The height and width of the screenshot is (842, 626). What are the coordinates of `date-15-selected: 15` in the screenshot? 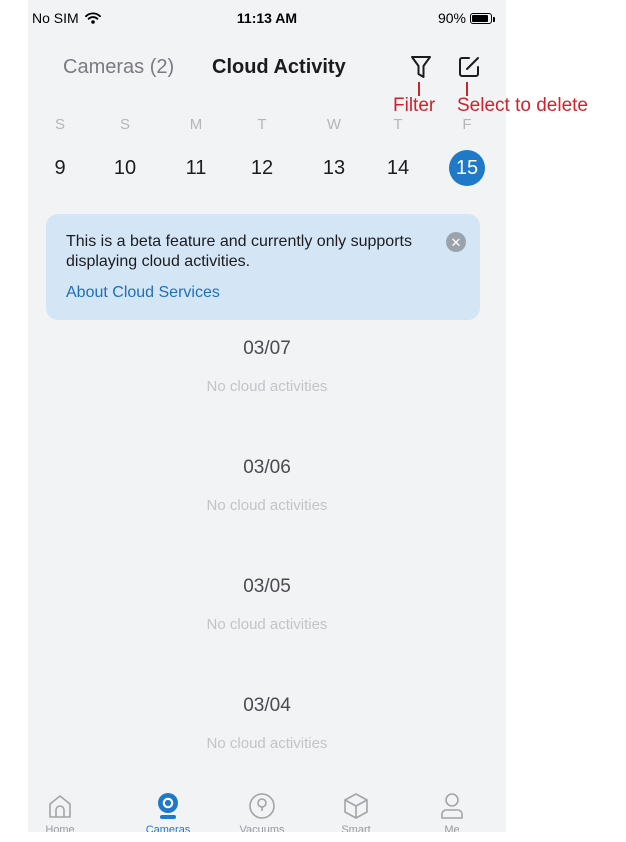 It's located at (467, 168).